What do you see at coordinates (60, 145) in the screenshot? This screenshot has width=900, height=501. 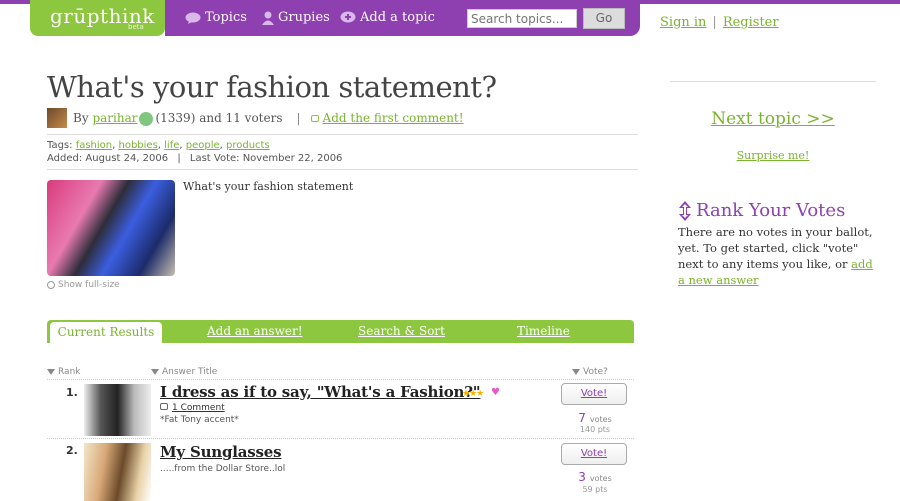 I see `tags-label: Tags:` at bounding box center [60, 145].